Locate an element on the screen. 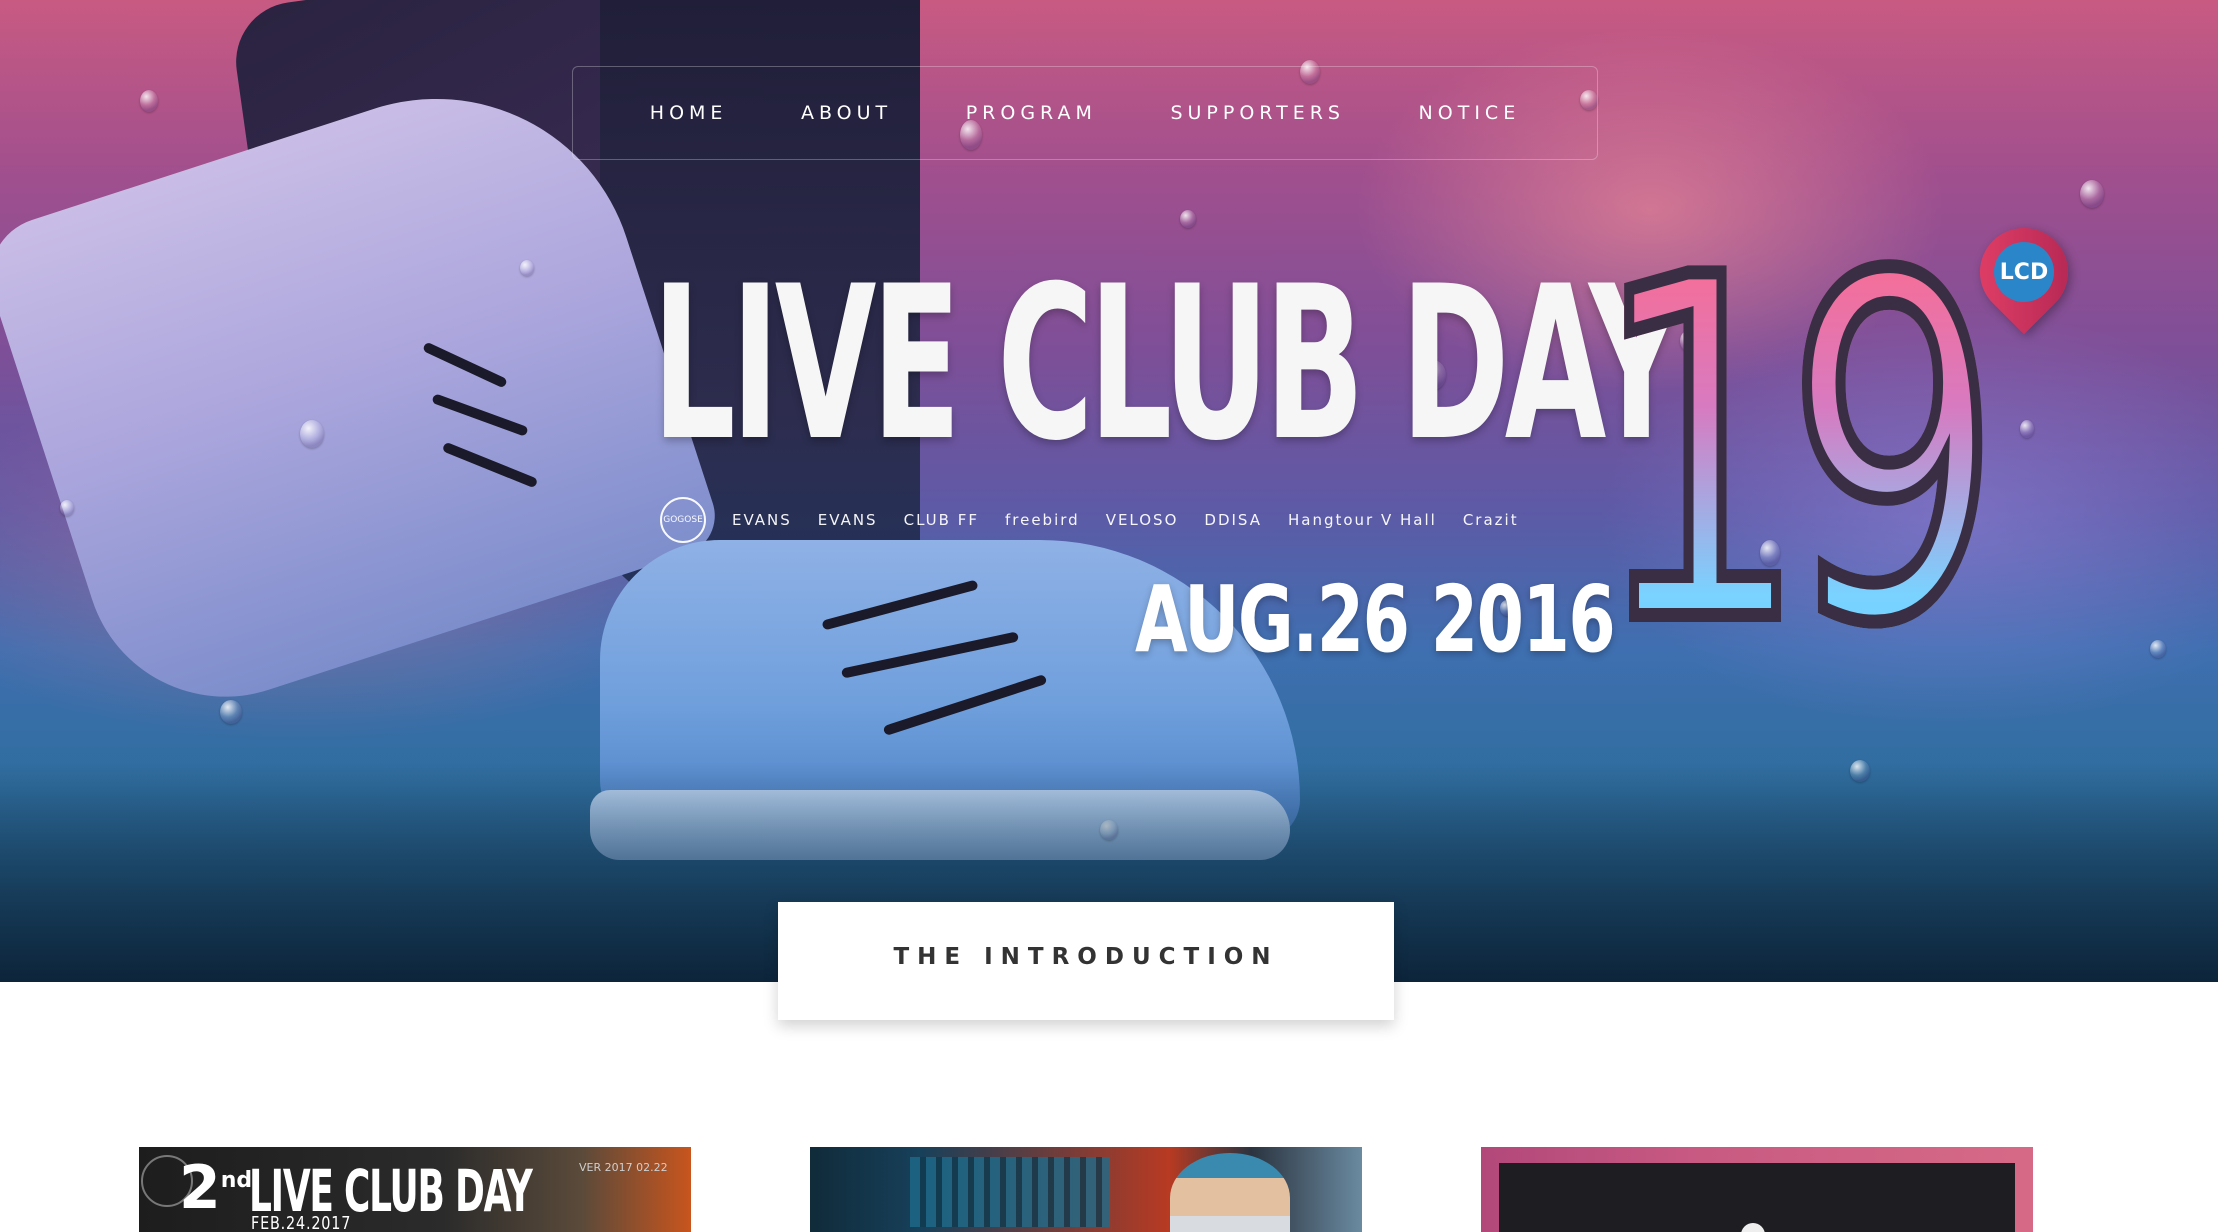 Image resolution: width=2218 pixels, height=1232 pixels. sponsor-logo: Crazit is located at coordinates (1490, 520).